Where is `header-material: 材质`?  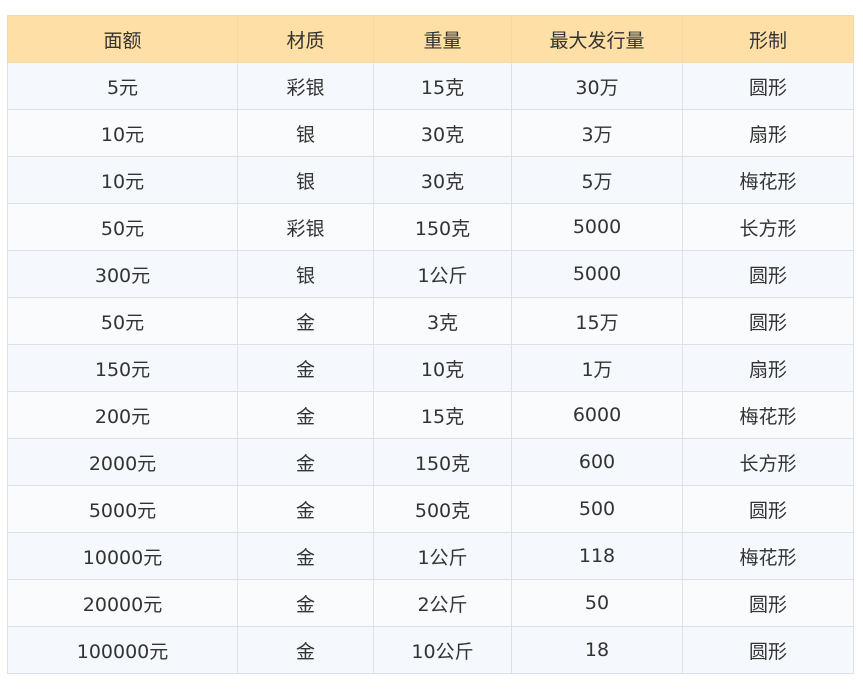
header-material: 材质 is located at coordinates (305, 39).